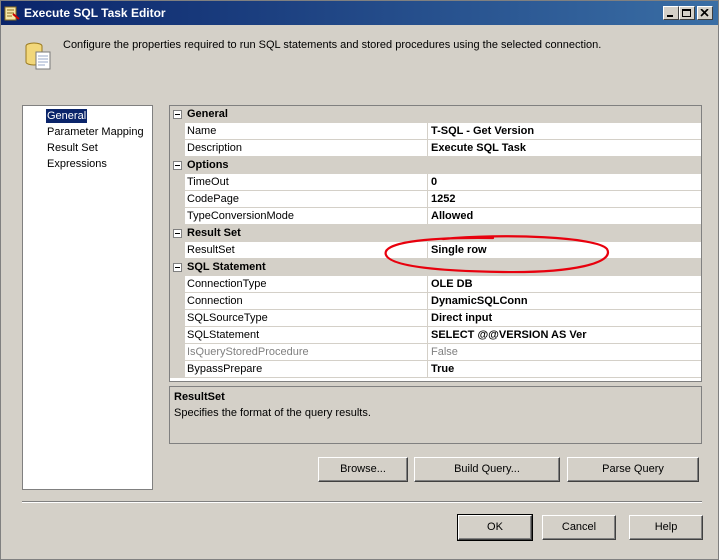 The height and width of the screenshot is (560, 719). I want to click on maximize-button, so click(687, 13).